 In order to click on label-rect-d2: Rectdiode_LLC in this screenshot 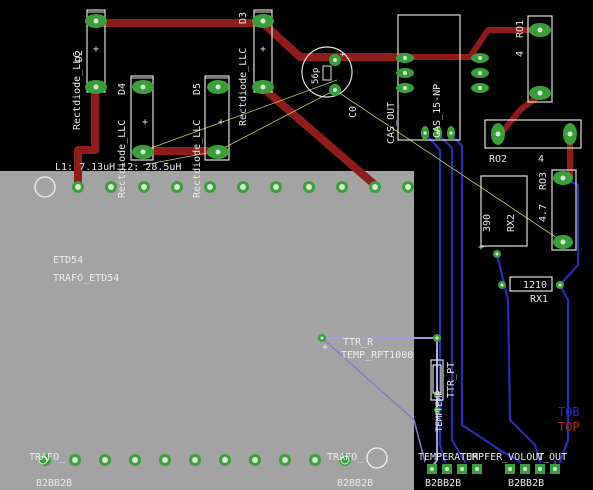, I will do `click(77, 91)`.